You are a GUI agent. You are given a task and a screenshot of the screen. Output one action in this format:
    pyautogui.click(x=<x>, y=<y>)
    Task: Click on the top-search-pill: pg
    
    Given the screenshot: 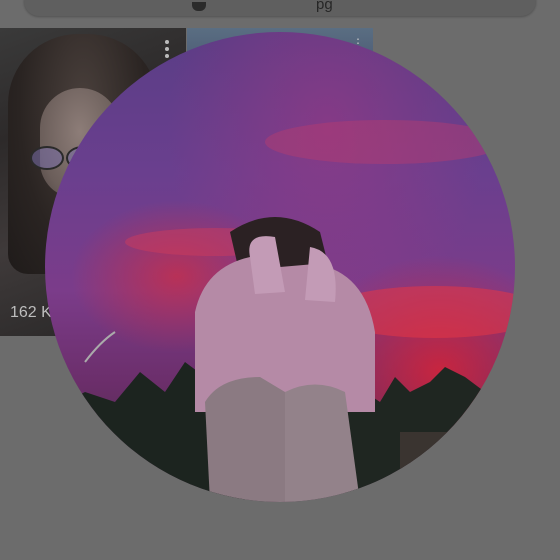 What is the action you would take?
    pyautogui.click(x=280, y=8)
    